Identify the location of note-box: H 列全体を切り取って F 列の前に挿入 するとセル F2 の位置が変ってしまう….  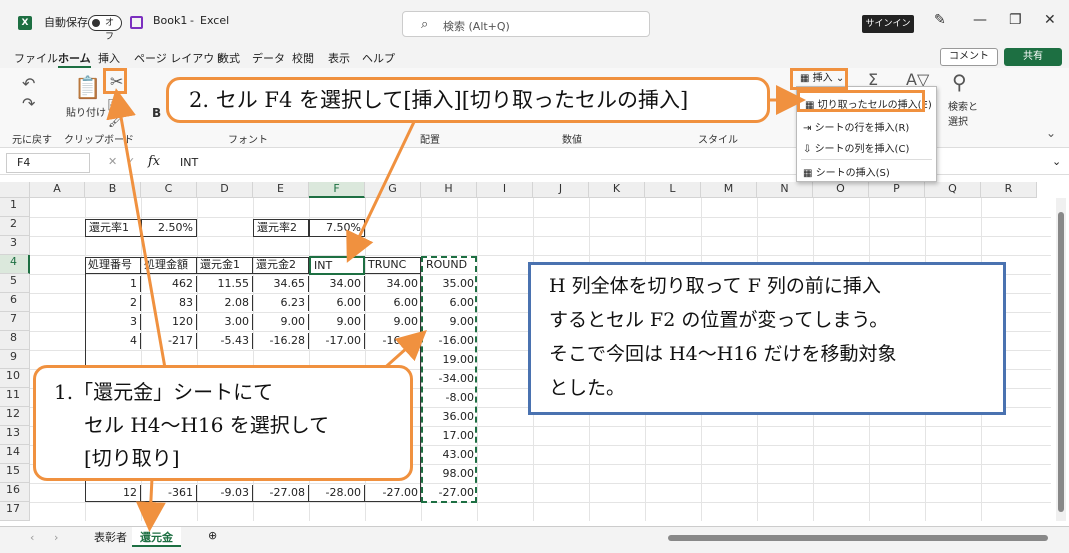
(767, 338).